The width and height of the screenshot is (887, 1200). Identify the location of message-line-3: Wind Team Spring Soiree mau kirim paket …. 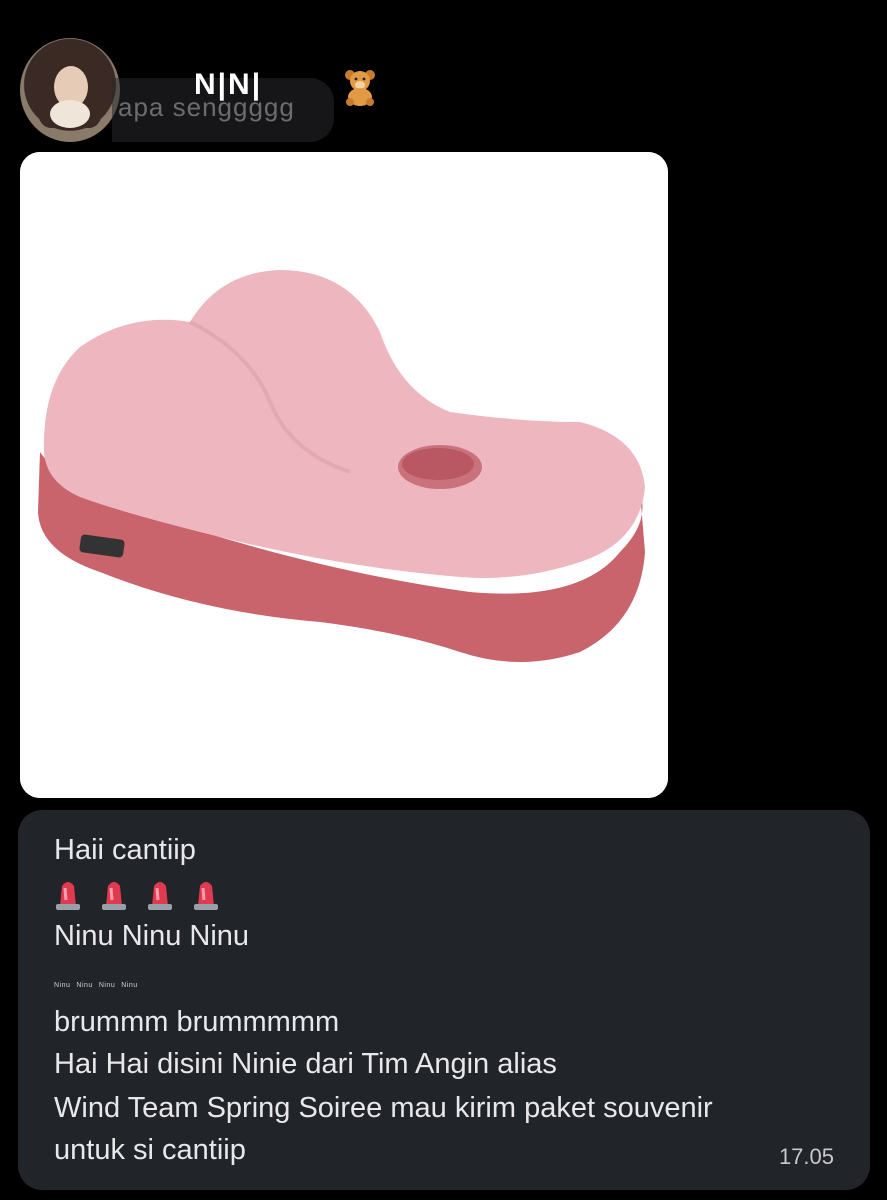
(383, 1108).